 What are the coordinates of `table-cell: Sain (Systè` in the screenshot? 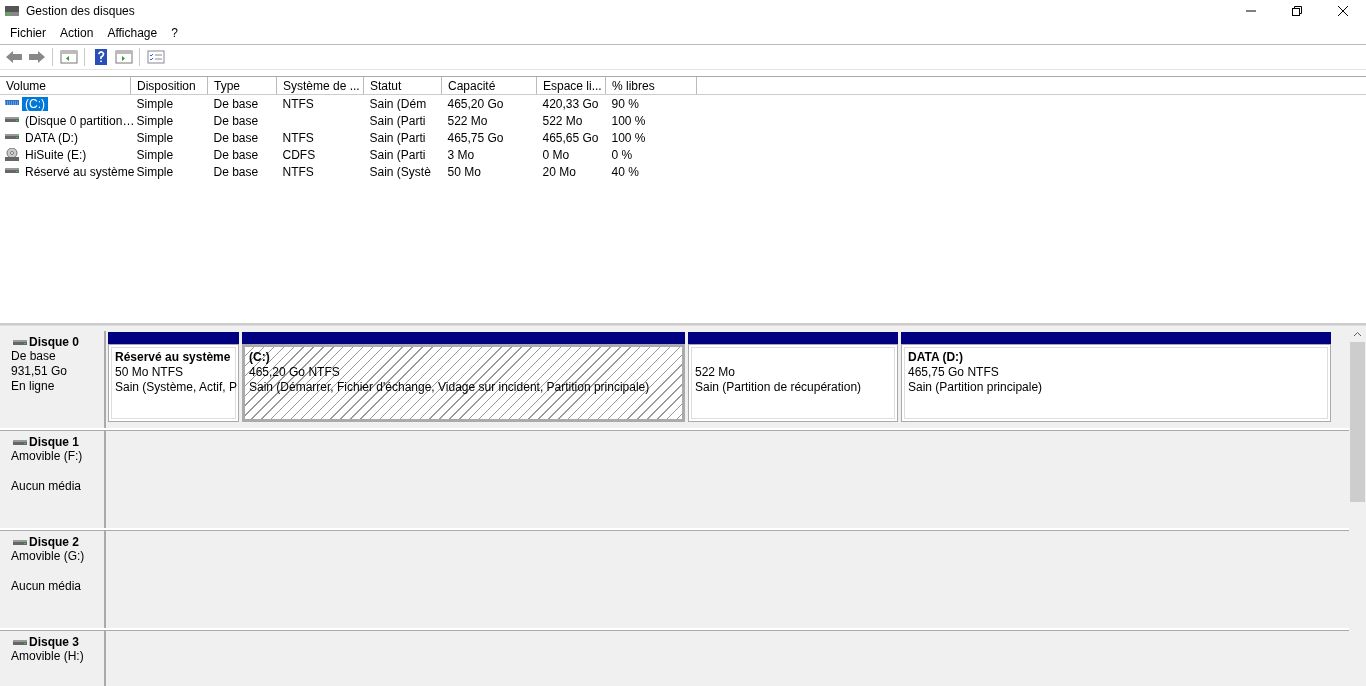 It's located at (400, 171).